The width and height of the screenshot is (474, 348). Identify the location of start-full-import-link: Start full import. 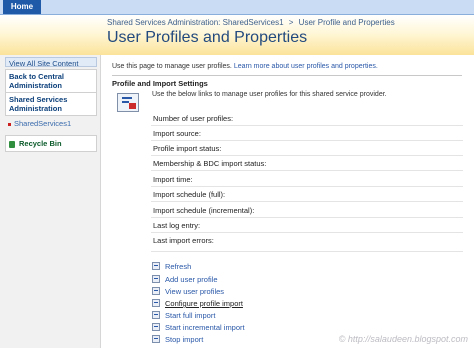
(183, 315).